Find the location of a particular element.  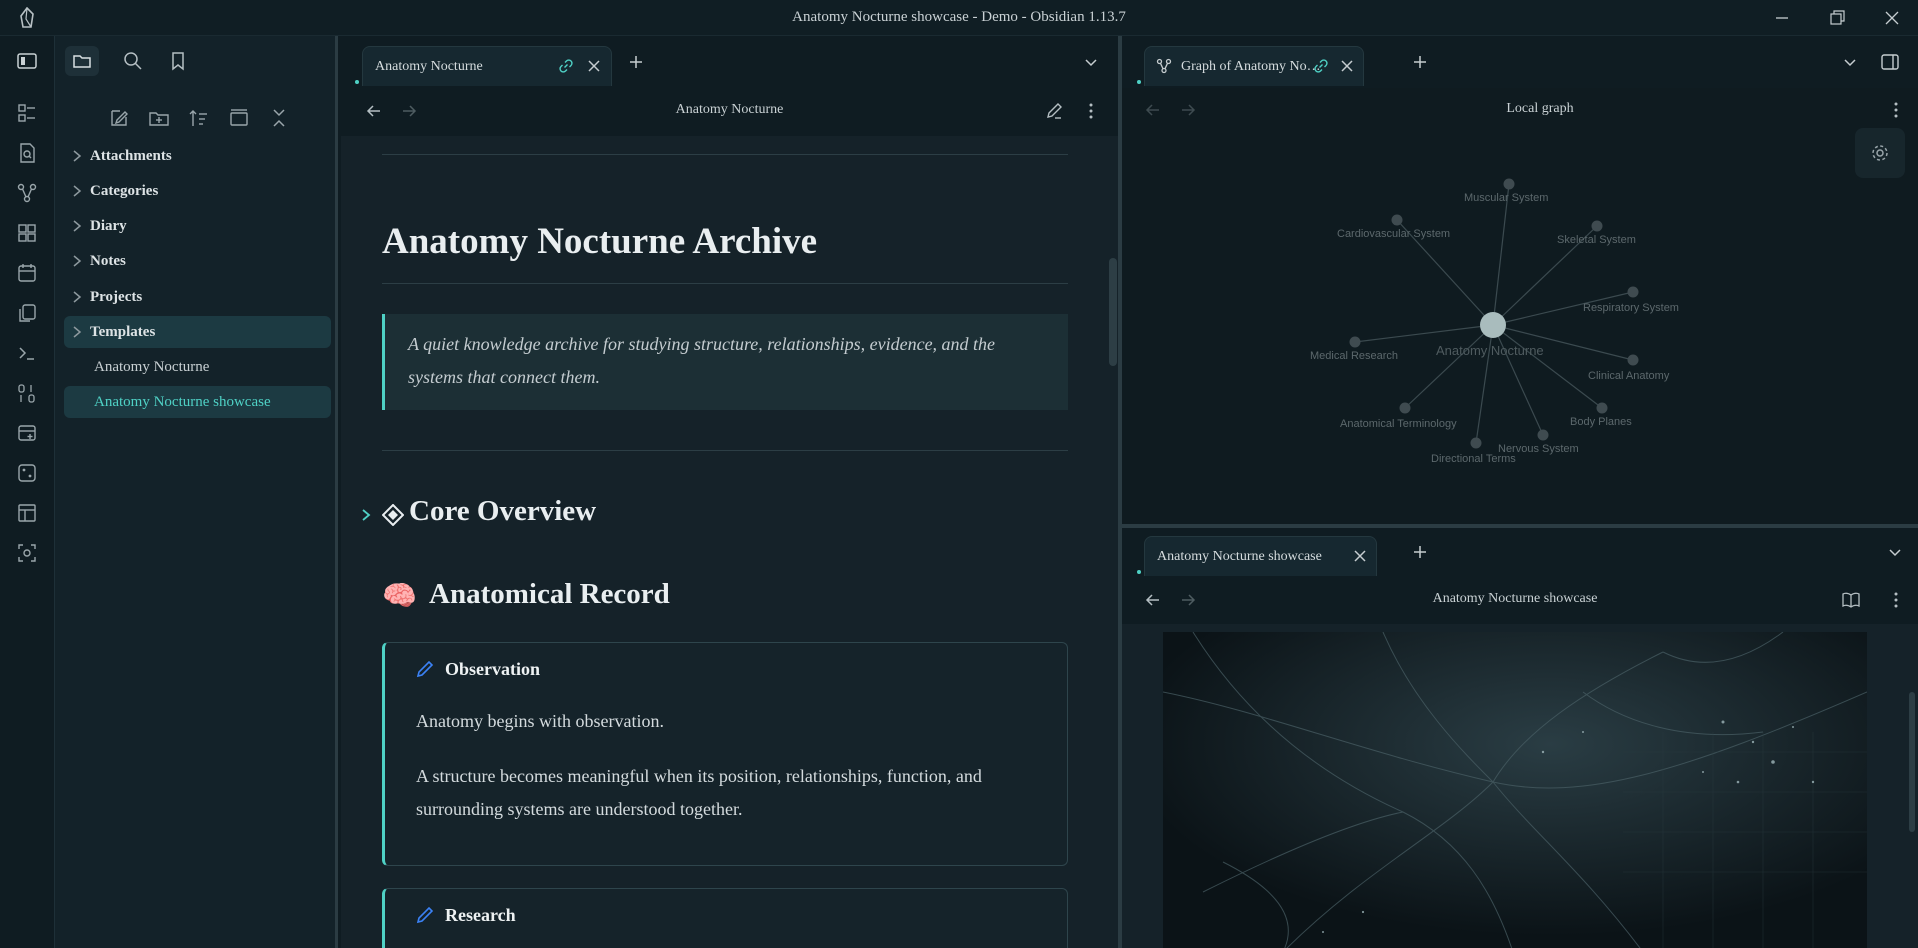

book-open-icon is located at coordinates (1851, 600).